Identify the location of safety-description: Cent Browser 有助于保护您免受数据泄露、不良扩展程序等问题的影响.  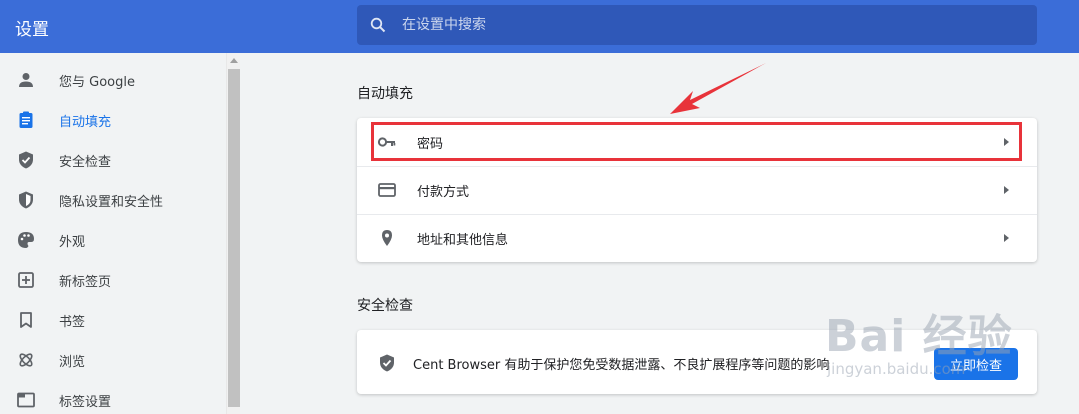
(621, 365).